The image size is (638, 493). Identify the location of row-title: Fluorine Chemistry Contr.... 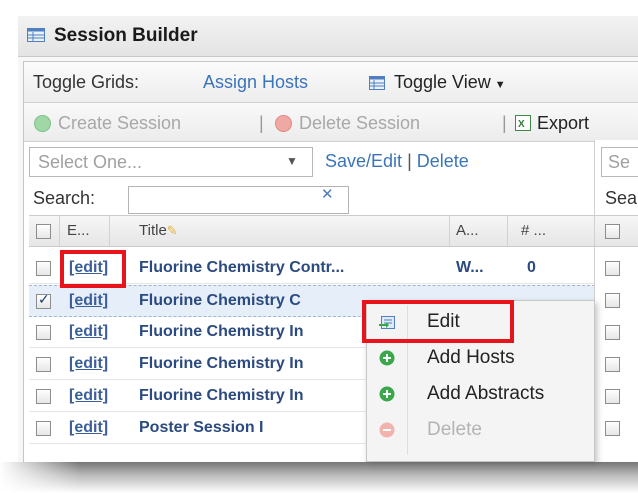
(242, 267).